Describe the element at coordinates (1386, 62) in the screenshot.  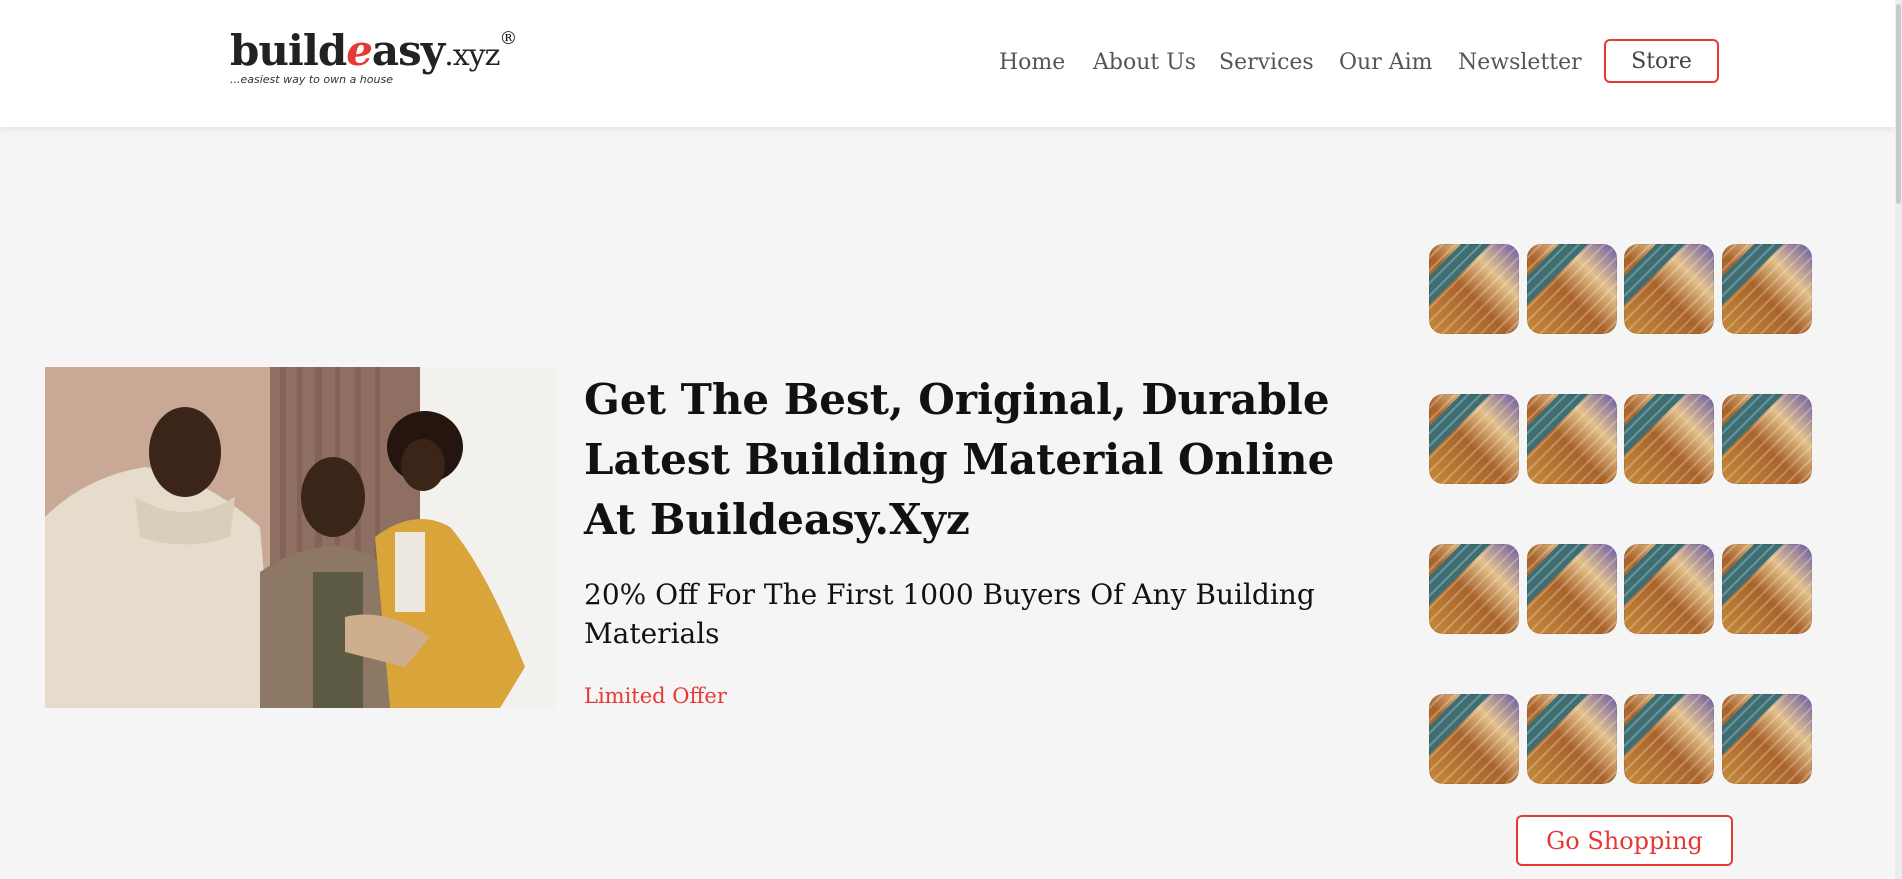
I see `nav-our-aim: Our Aim` at that location.